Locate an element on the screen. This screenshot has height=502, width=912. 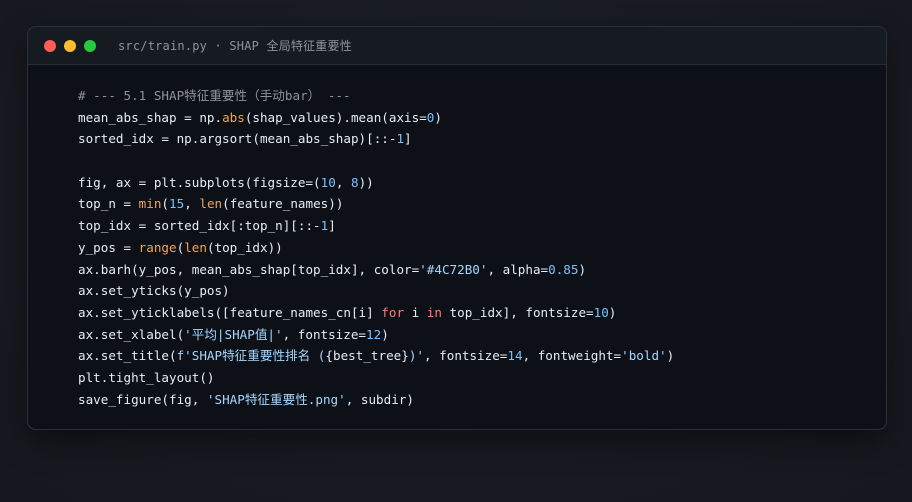
string-token: 'SHAP特征重要性.png' is located at coordinates (276, 399).